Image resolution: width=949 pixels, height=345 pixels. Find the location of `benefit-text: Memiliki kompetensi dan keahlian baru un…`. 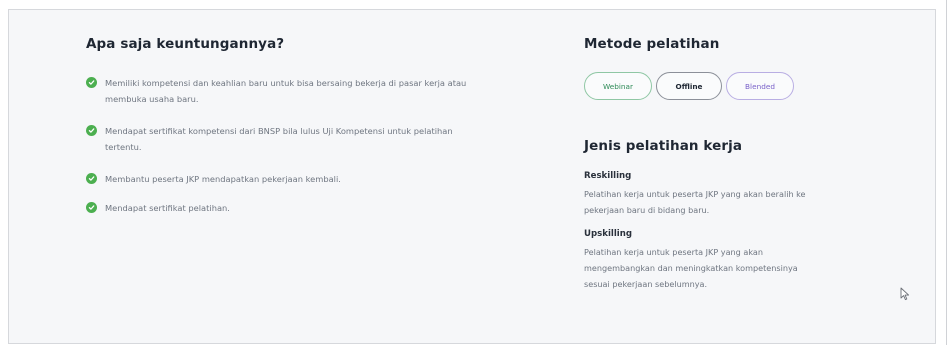

benefit-text: Memiliki kompetensi dan keahlian baru un… is located at coordinates (286, 91).